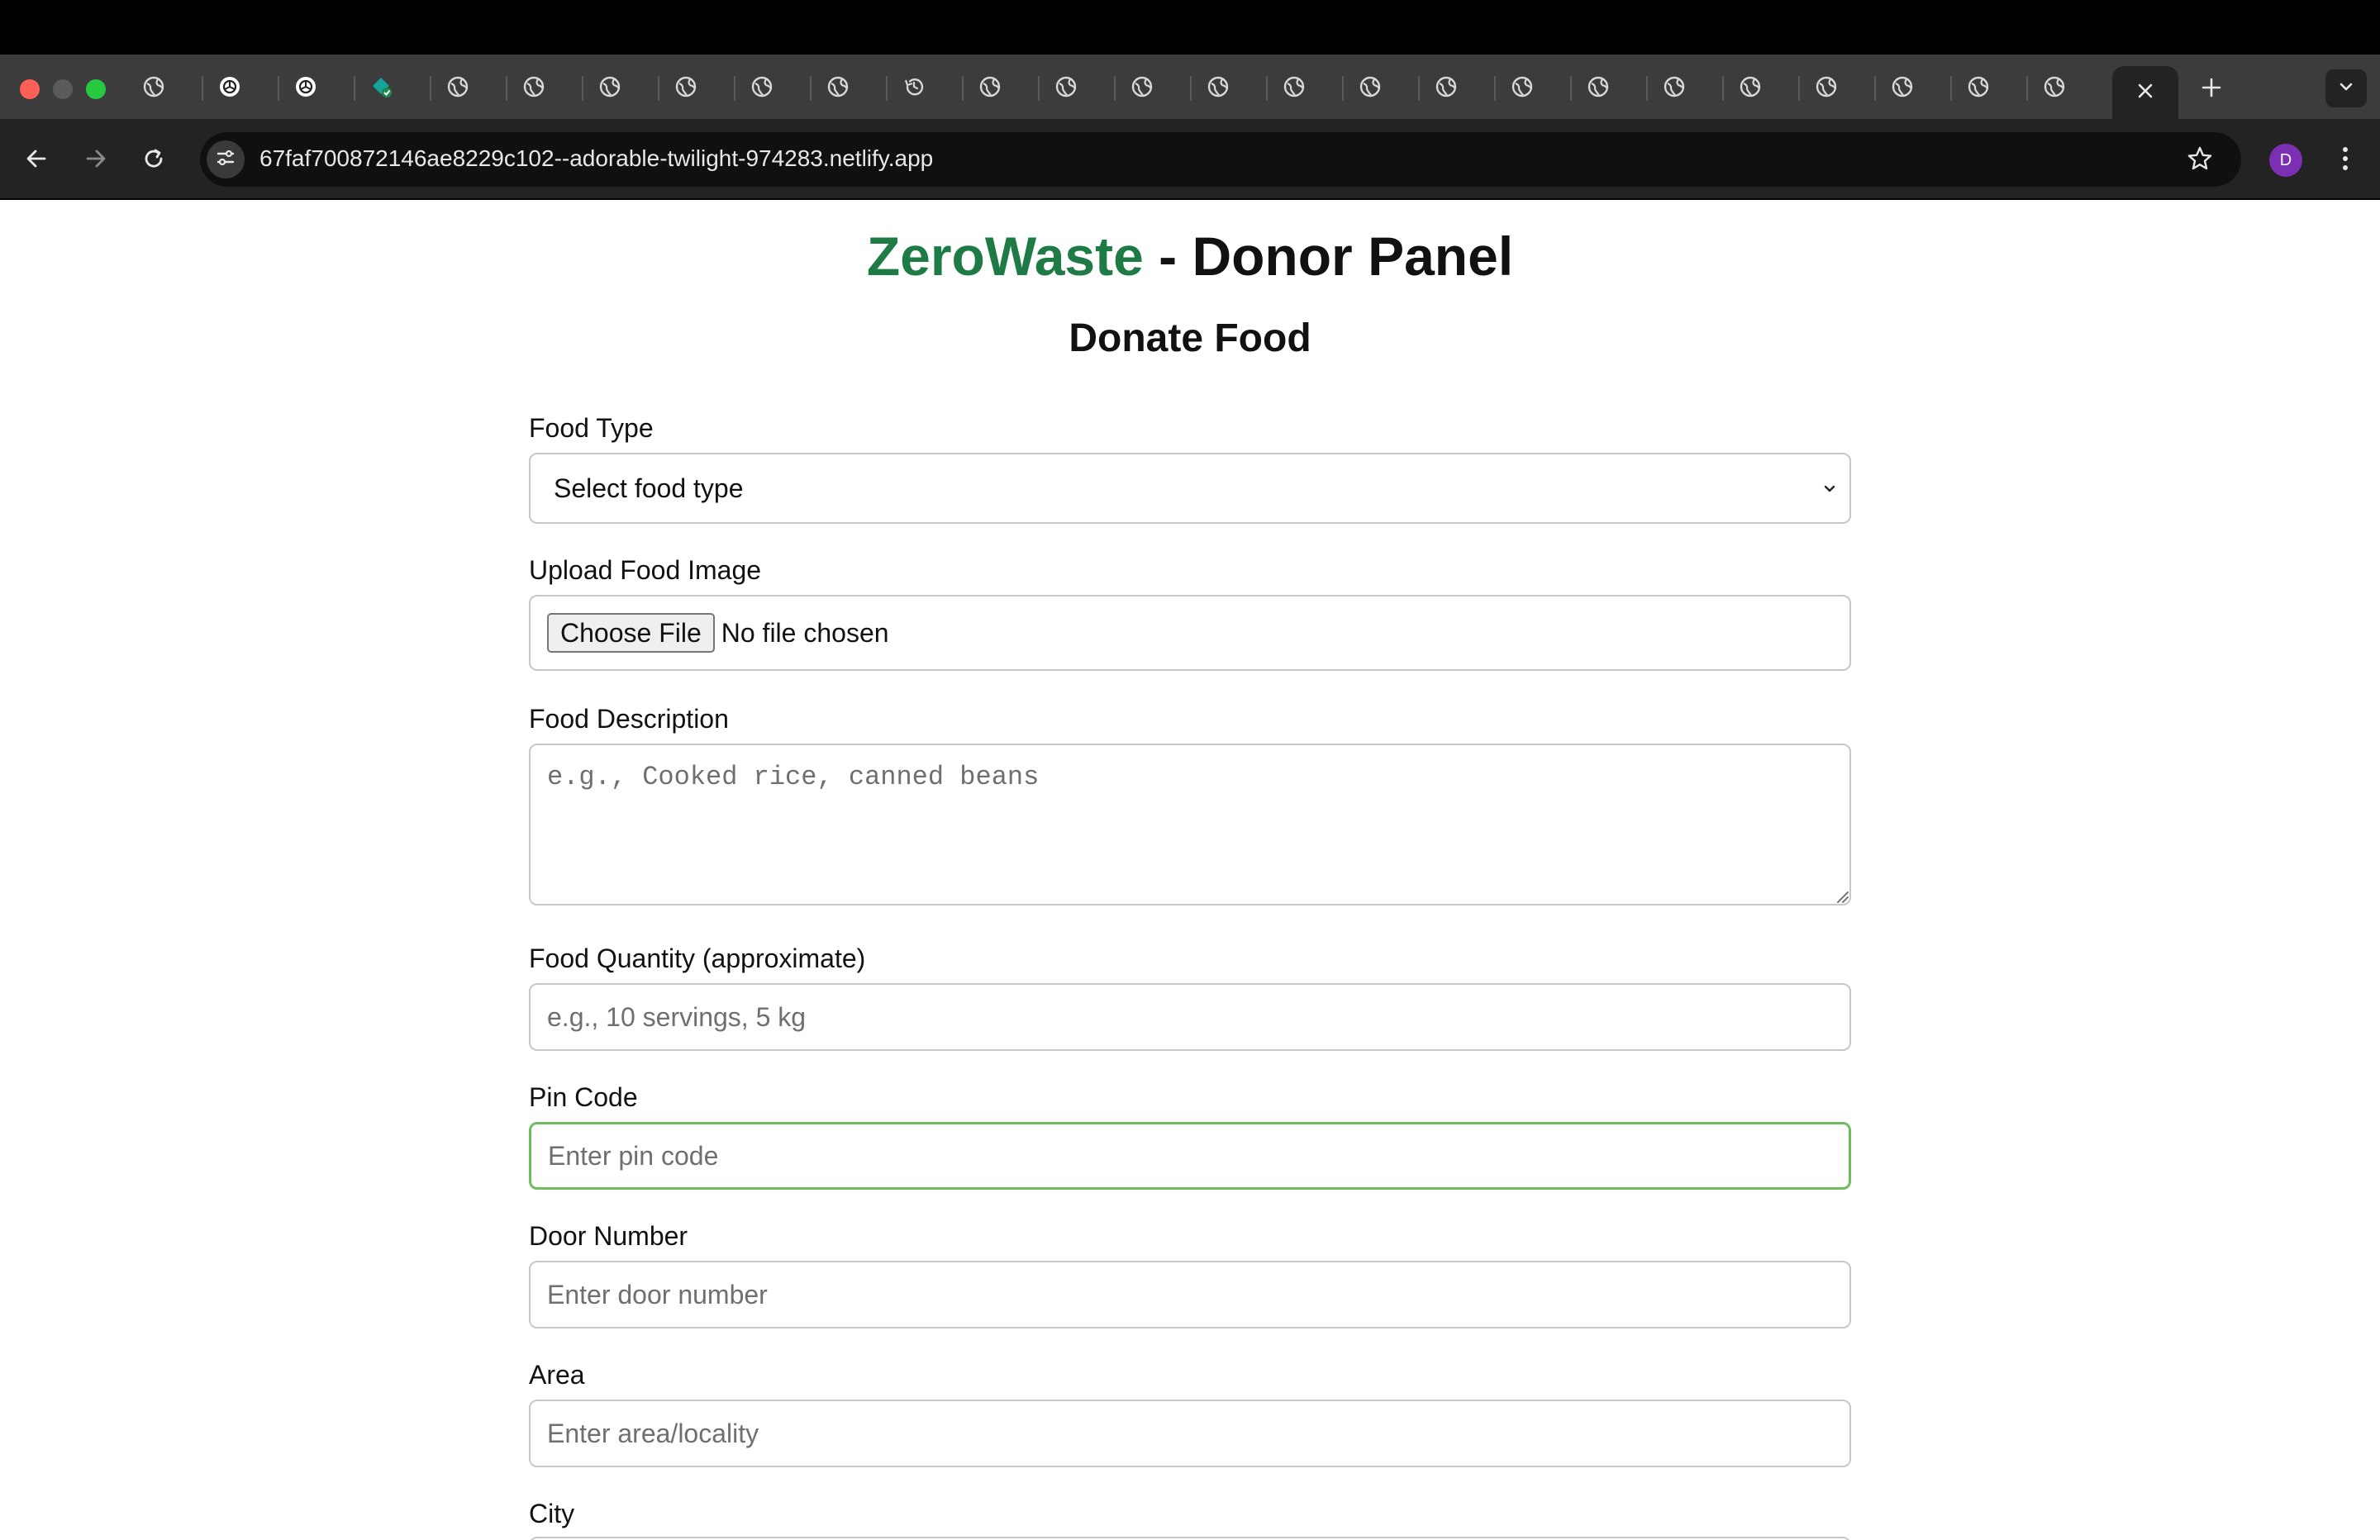 Image resolution: width=2380 pixels, height=1540 pixels. I want to click on plus-icon, so click(2211, 89).